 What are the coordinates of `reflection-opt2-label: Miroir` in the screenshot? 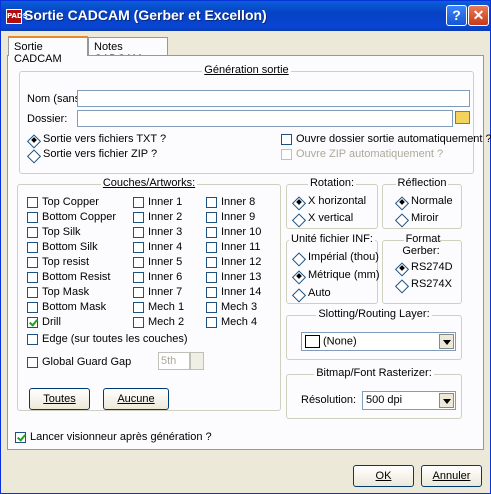 It's located at (425, 218).